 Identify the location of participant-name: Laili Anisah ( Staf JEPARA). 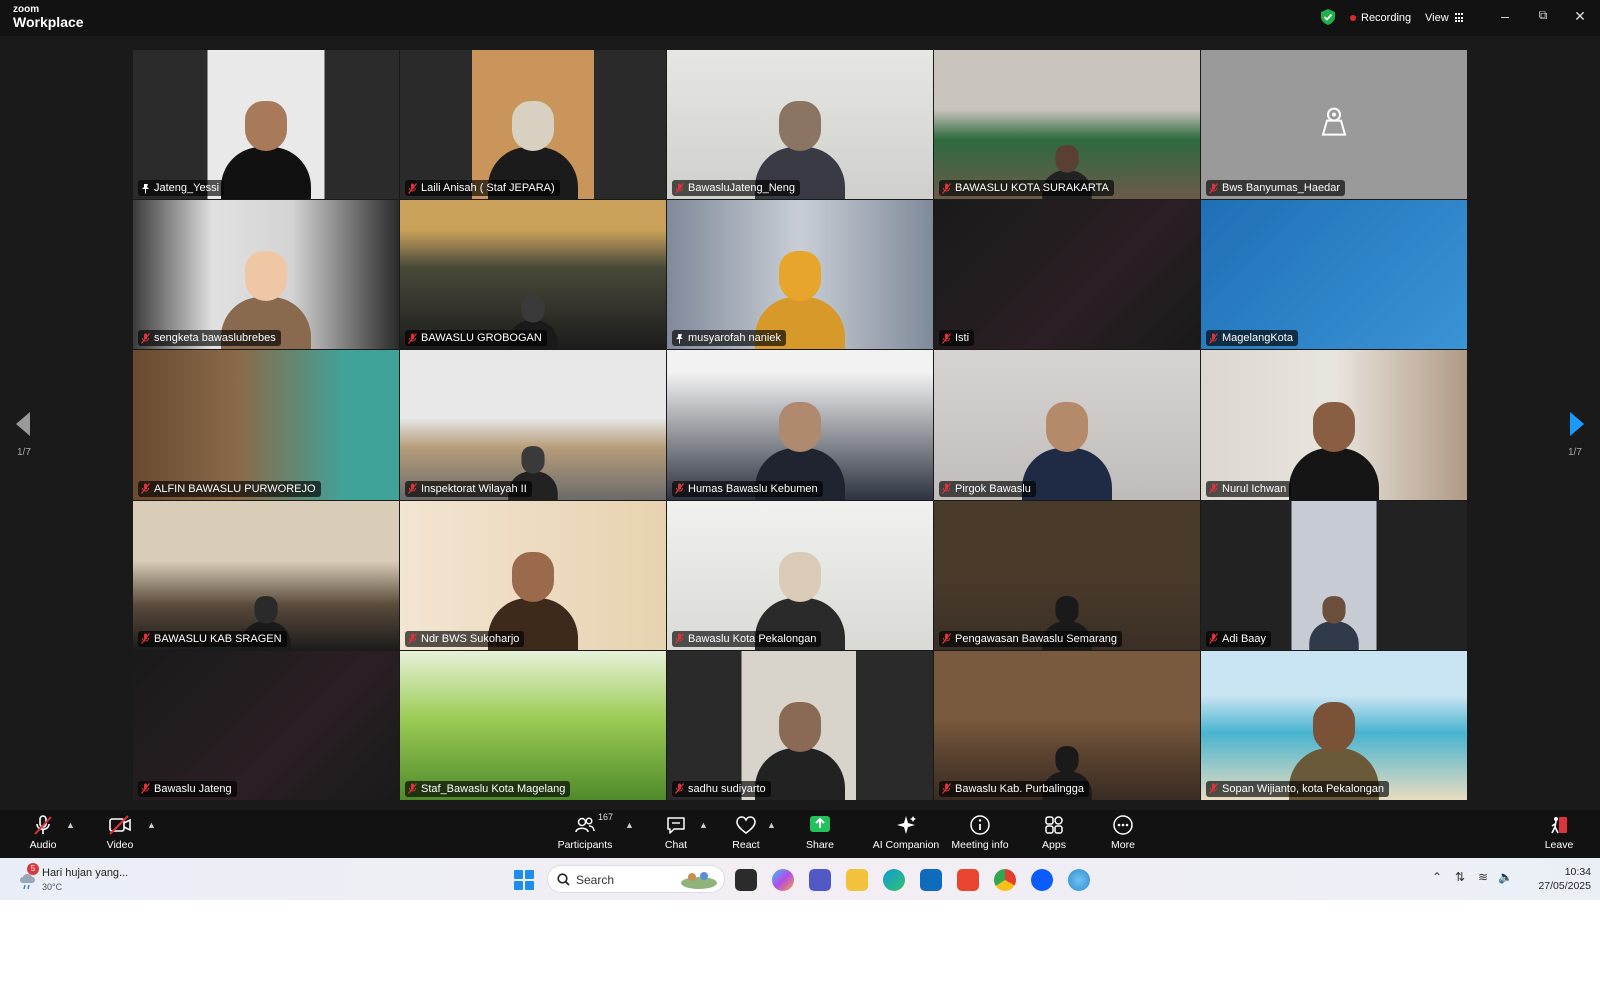
(488, 188).